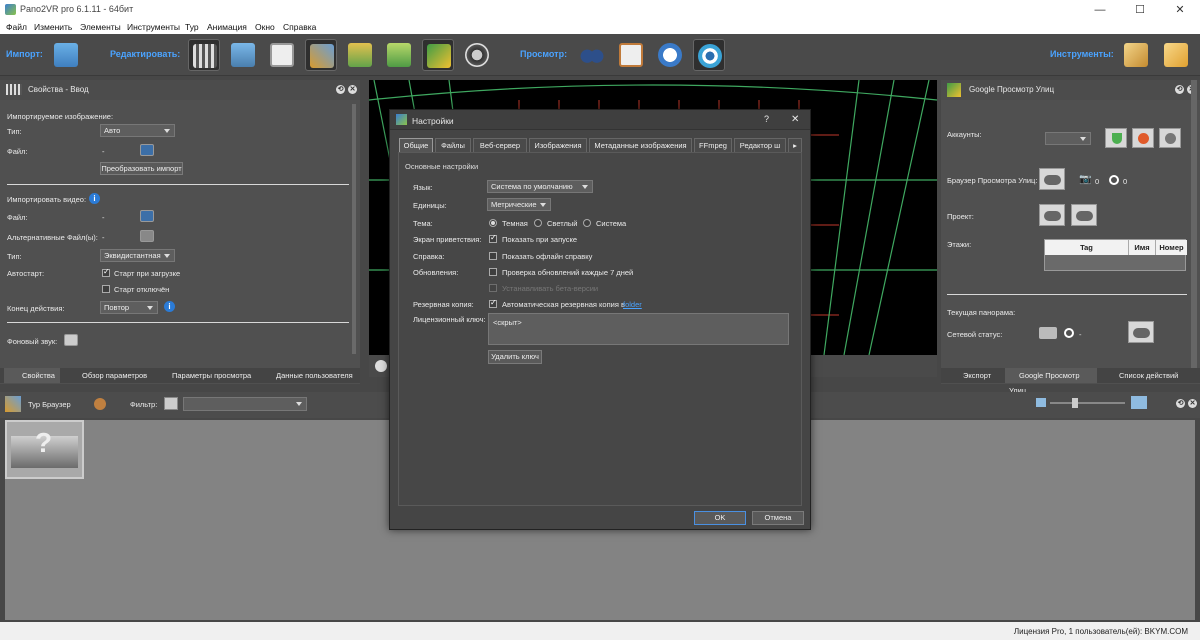 This screenshot has height=640, width=1200. What do you see at coordinates (1051, 381) in the screenshot?
I see `tab-street-view: Google Просмотр Улиц` at bounding box center [1051, 381].